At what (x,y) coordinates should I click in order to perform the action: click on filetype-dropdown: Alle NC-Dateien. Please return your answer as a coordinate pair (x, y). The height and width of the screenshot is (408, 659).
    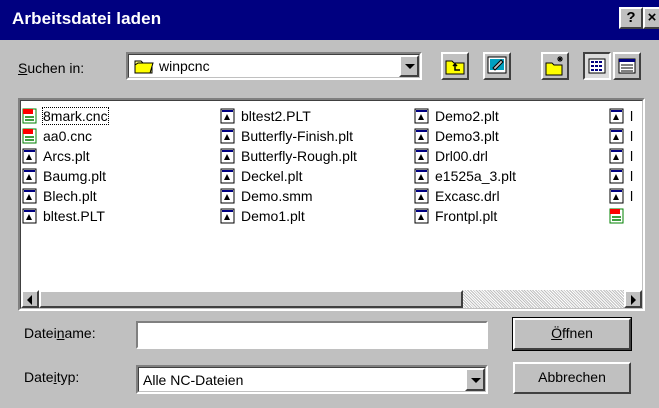
    Looking at the image, I should click on (312, 379).